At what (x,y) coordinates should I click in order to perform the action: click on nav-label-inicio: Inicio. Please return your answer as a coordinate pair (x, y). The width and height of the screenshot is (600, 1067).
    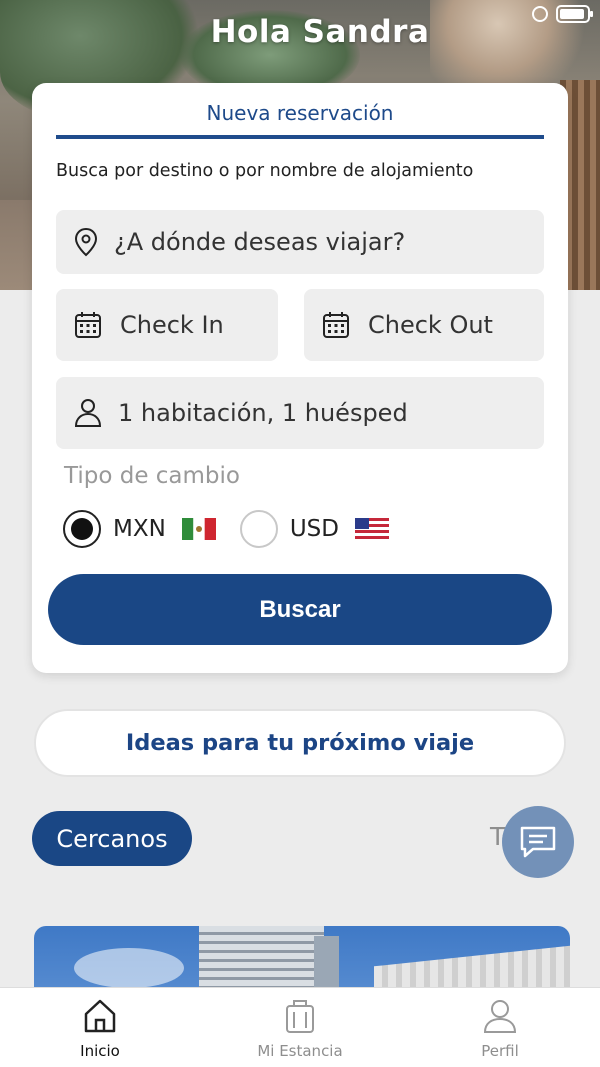
    Looking at the image, I should click on (100, 1051).